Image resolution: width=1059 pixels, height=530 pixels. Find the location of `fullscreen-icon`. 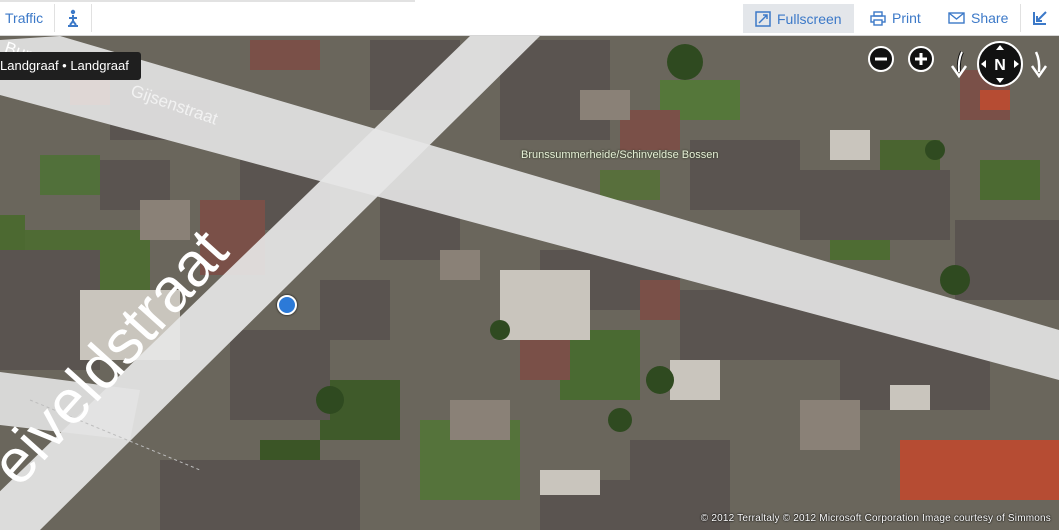

fullscreen-icon is located at coordinates (763, 18).